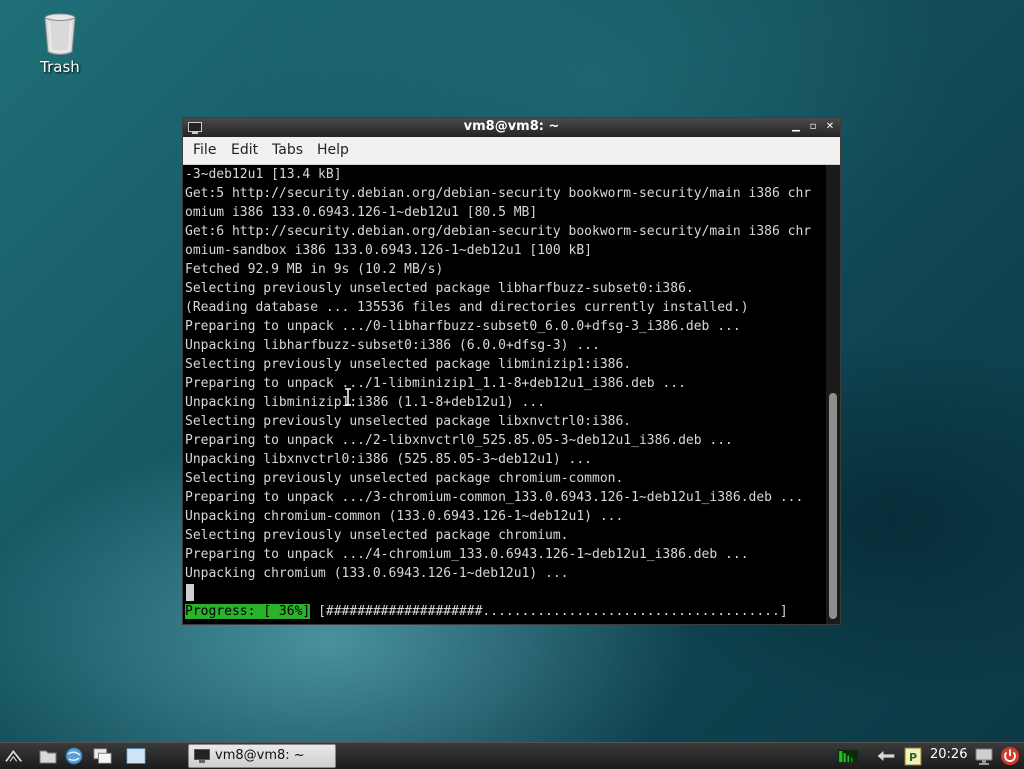 The height and width of the screenshot is (769, 1024). I want to click on menu-file: File, so click(204, 150).